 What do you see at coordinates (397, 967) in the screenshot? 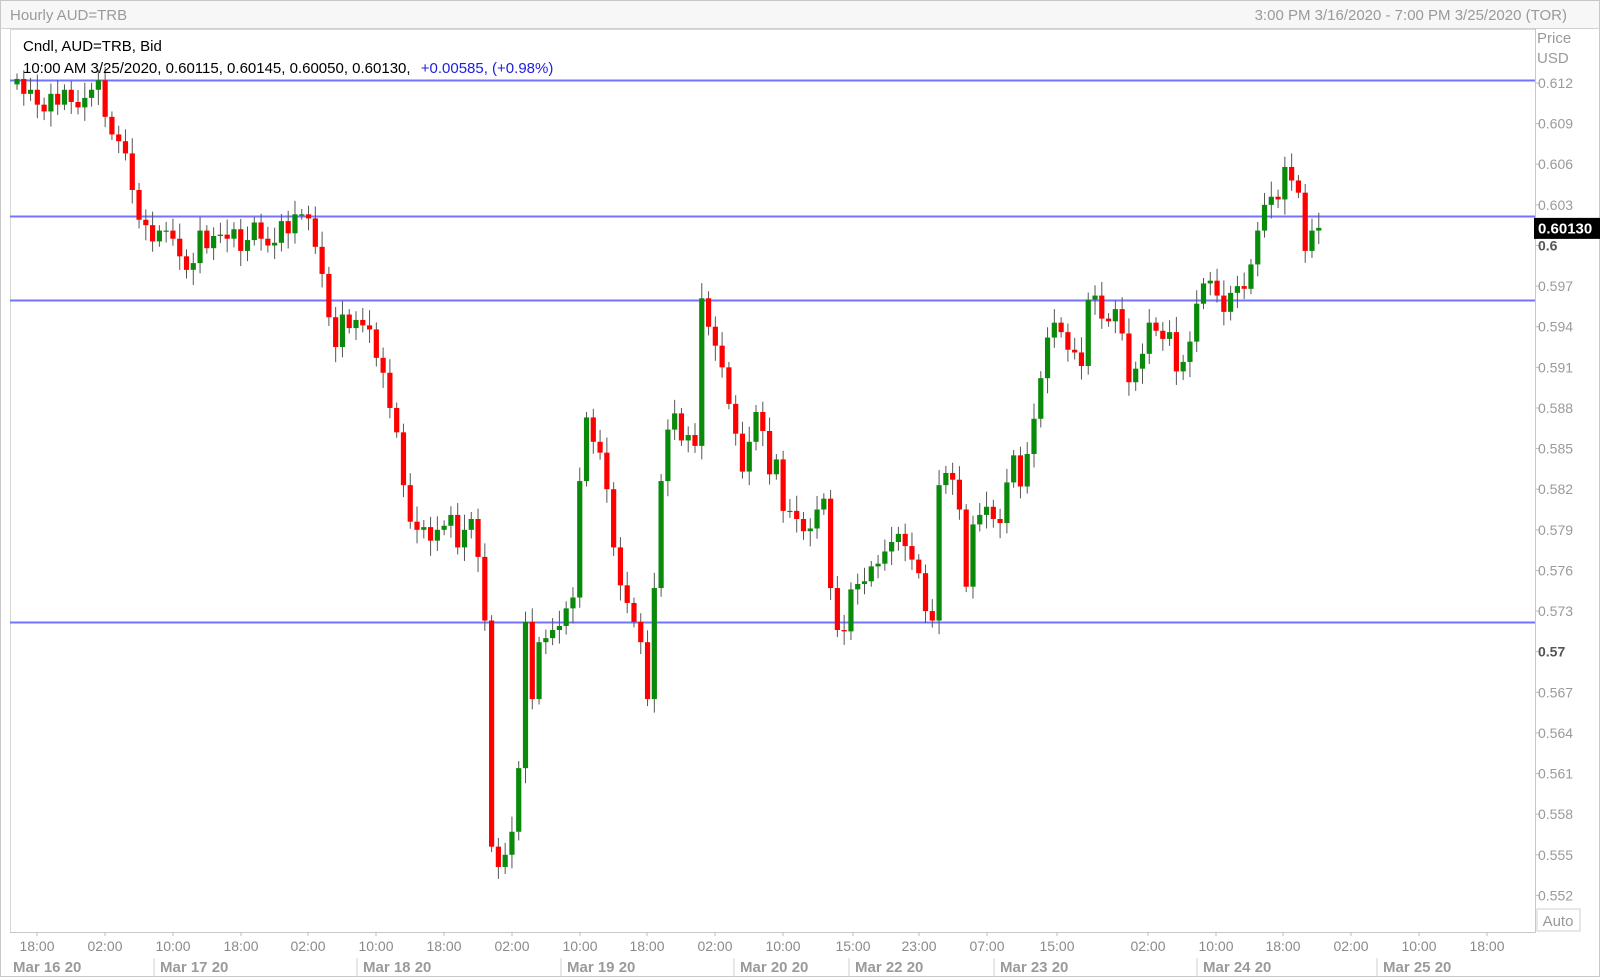
I see `date-label: Mar 18 20` at bounding box center [397, 967].